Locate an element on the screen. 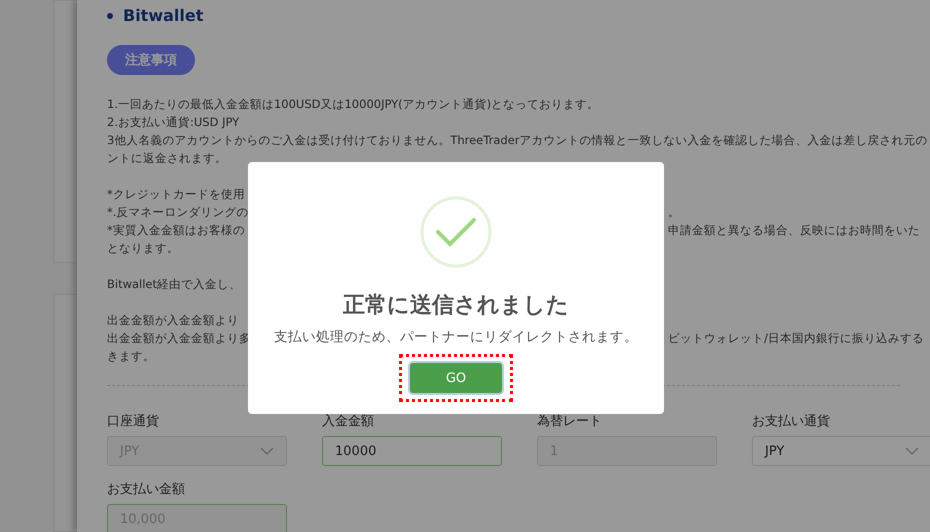  note-text: ントに返金されます。 is located at coordinates (167, 158).